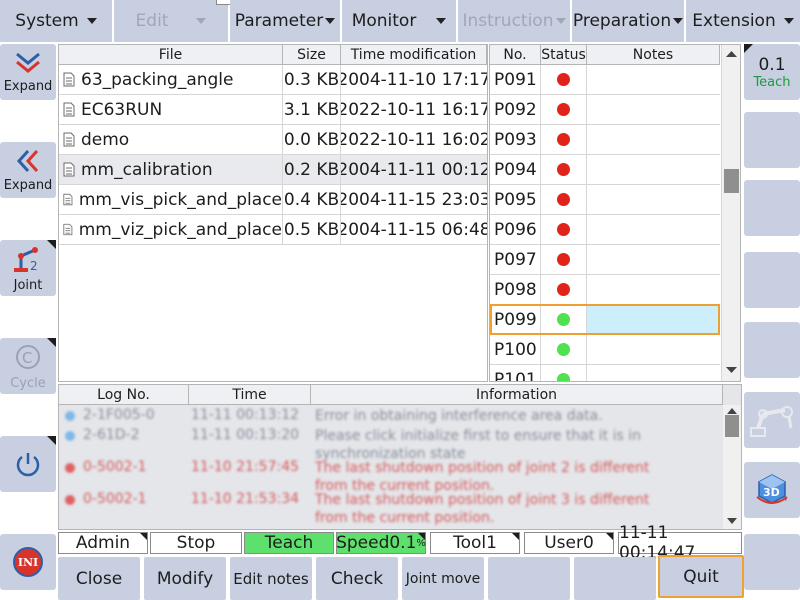  Describe the element at coordinates (28, 72) in the screenshot. I see `expand-down-button: Expand` at that location.